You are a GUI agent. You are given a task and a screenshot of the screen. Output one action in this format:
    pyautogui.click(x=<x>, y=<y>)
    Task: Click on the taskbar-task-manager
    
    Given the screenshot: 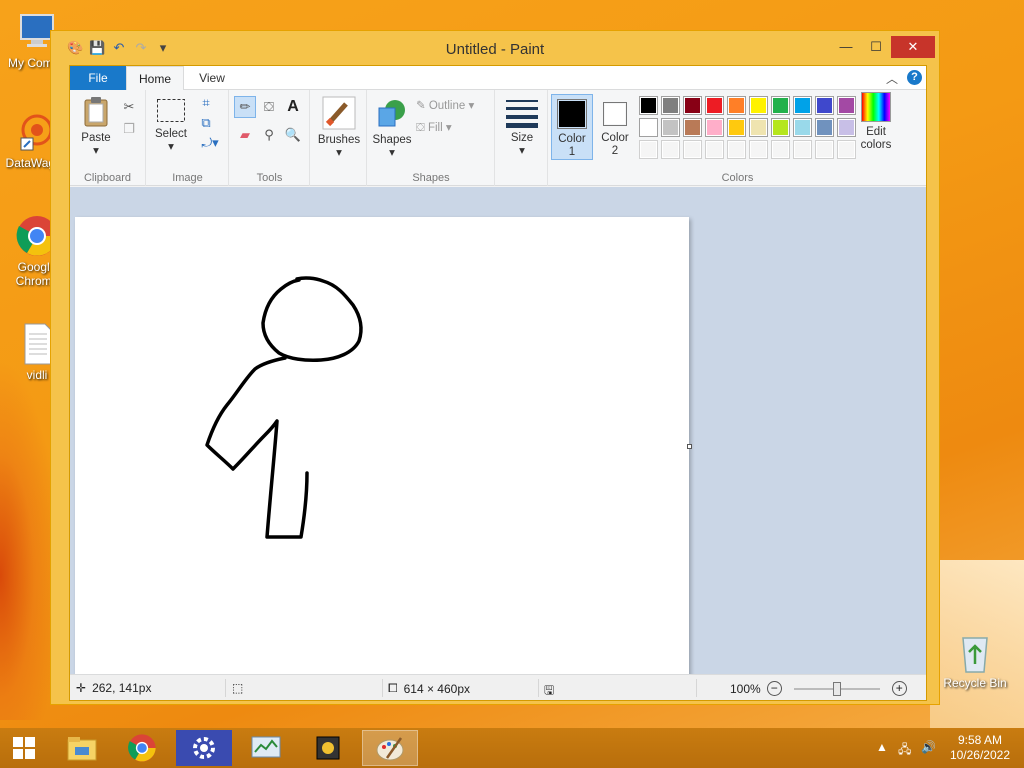 What is the action you would take?
    pyautogui.click(x=266, y=748)
    